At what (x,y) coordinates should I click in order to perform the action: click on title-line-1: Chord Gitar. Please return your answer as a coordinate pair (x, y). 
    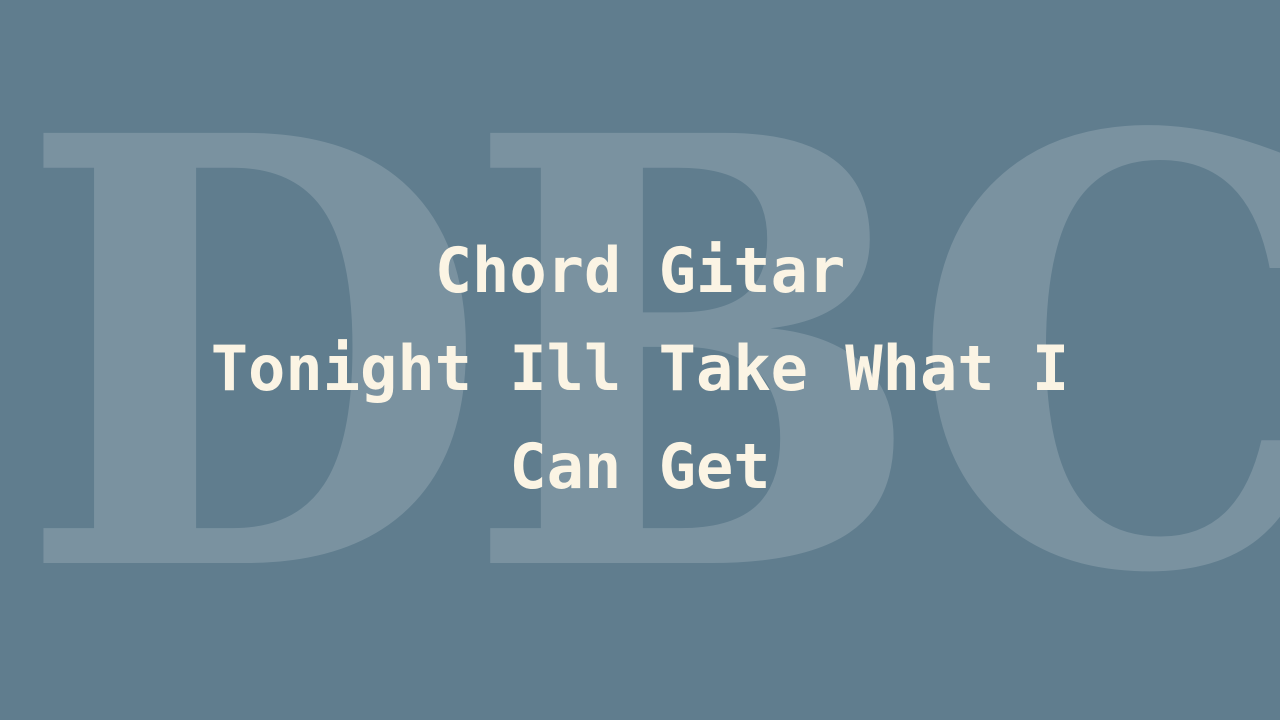
    Looking at the image, I should click on (640, 270).